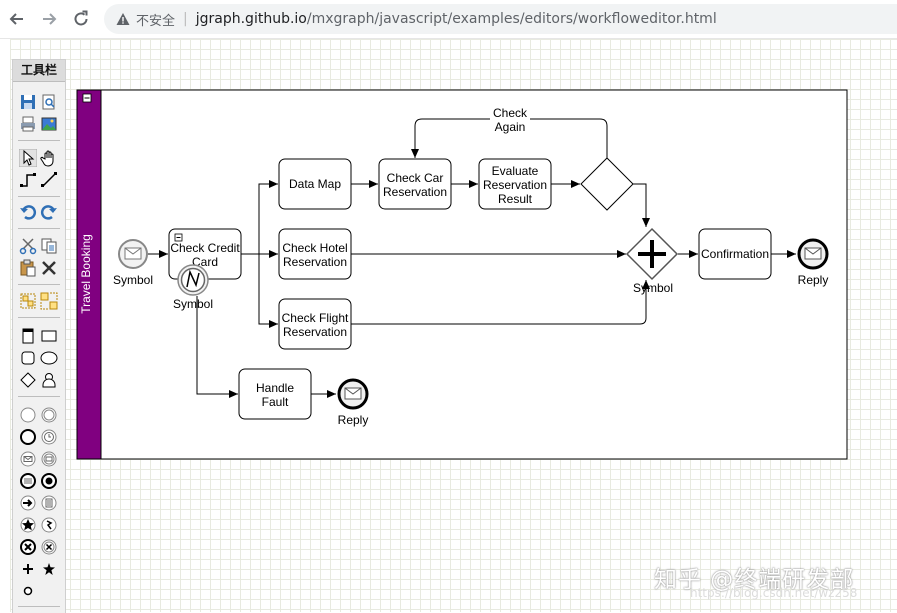  Describe the element at coordinates (515, 171) in the screenshot. I see `evaluate-line-1: Evaluate` at that location.